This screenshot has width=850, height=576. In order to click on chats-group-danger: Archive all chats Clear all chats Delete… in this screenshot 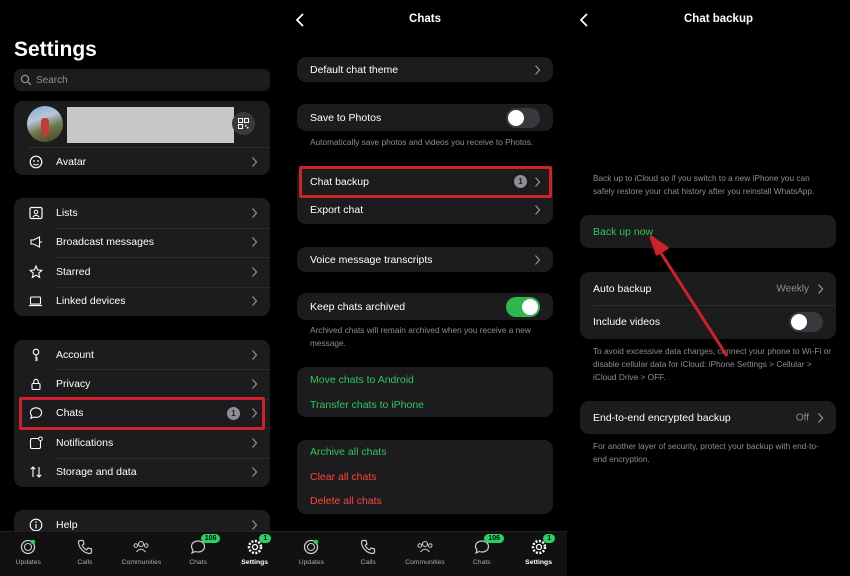, I will do `click(425, 477)`.